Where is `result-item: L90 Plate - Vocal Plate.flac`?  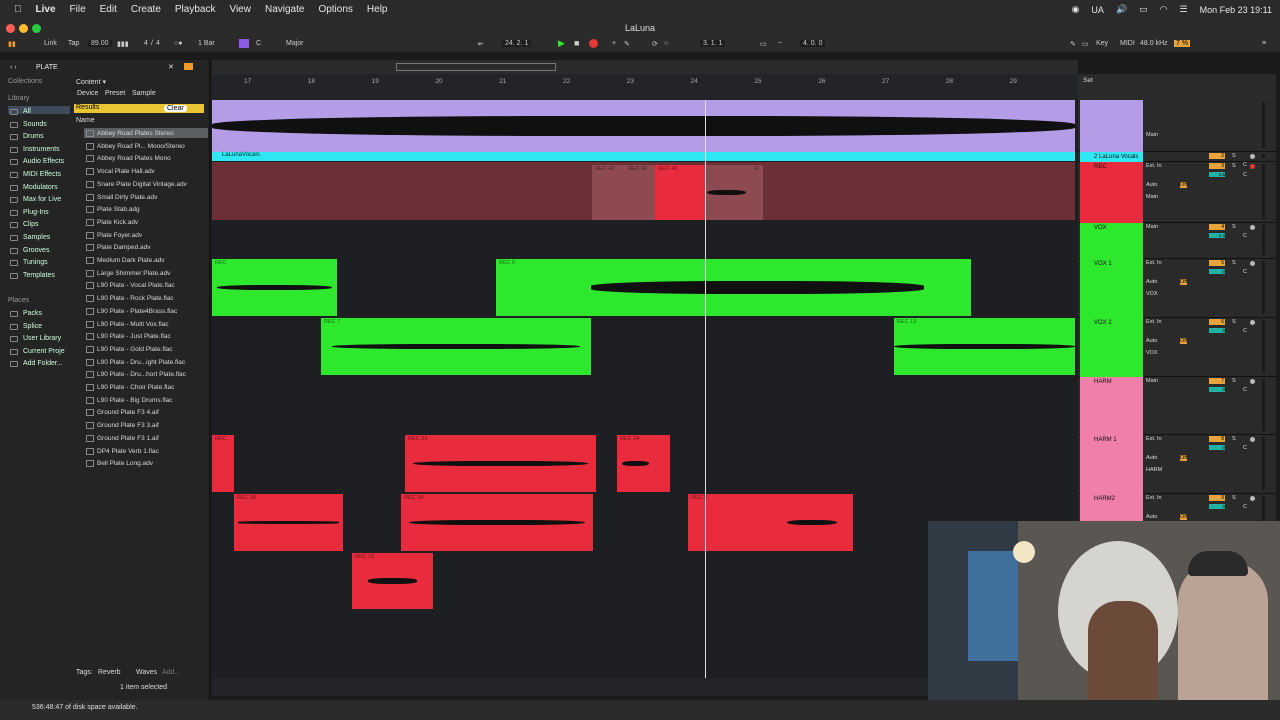 result-item: L90 Plate - Vocal Plate.flac is located at coordinates (136, 285).